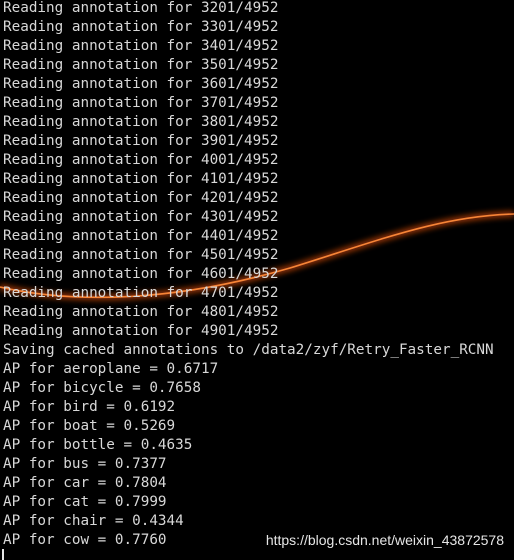  What do you see at coordinates (141, 103) in the screenshot?
I see `terminal-line: Reading annotation for 3701/4952` at bounding box center [141, 103].